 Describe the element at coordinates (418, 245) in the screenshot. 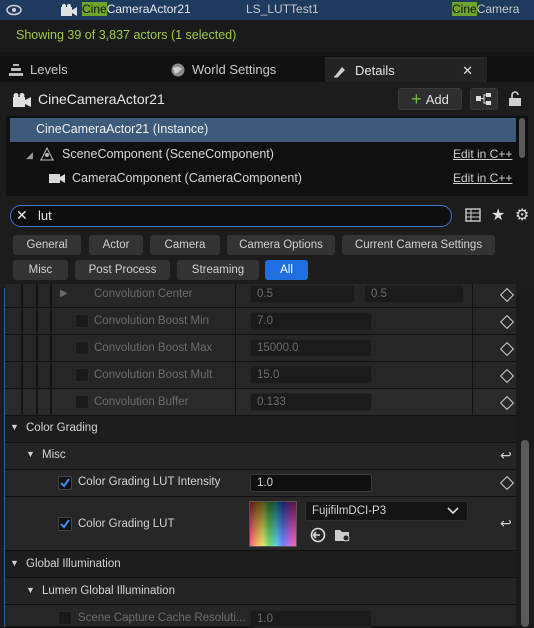

I see `filter-current-camera-settings: Current Camera Settings` at that location.